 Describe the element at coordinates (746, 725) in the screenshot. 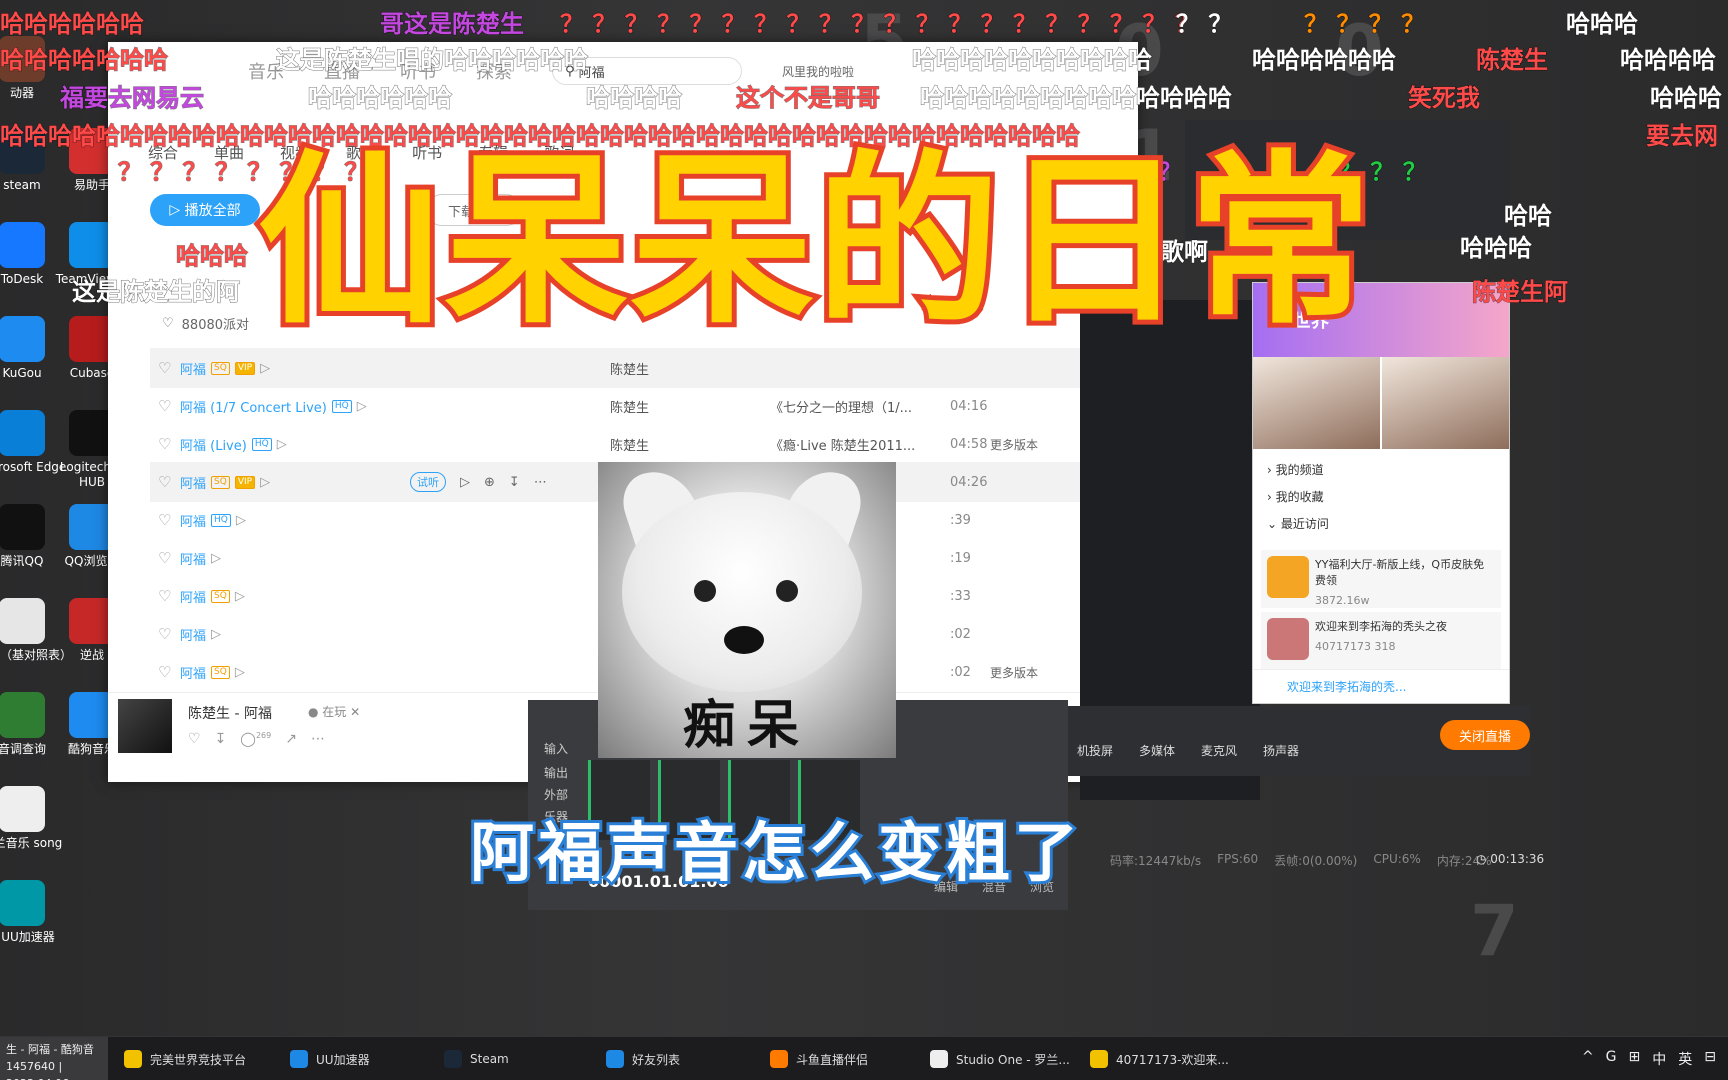

I see `meme-caption: 痴呆` at that location.